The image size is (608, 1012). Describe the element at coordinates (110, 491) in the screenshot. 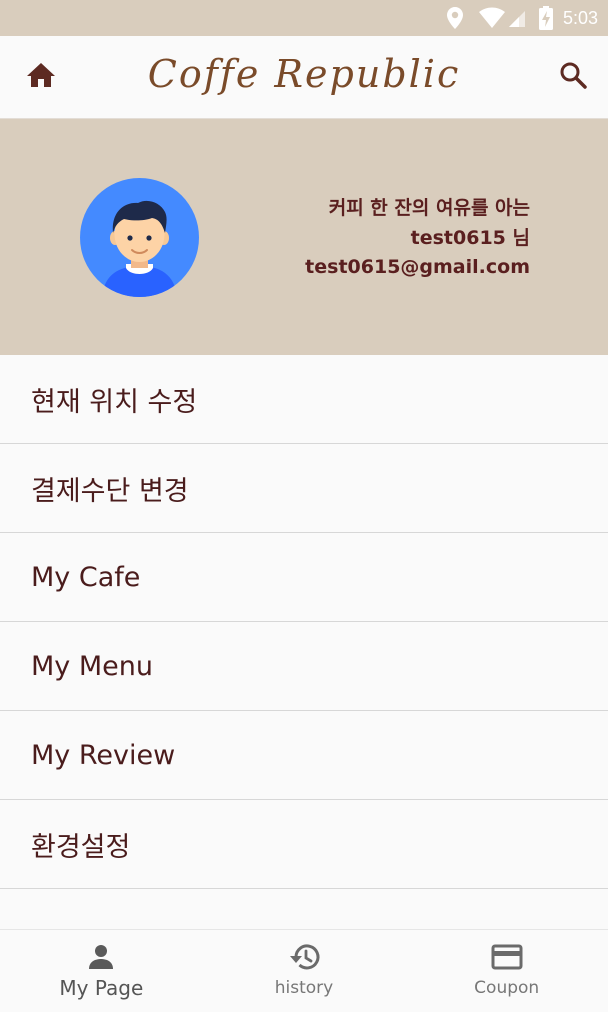

I see `menu-item-label: 결제수단 변경` at that location.